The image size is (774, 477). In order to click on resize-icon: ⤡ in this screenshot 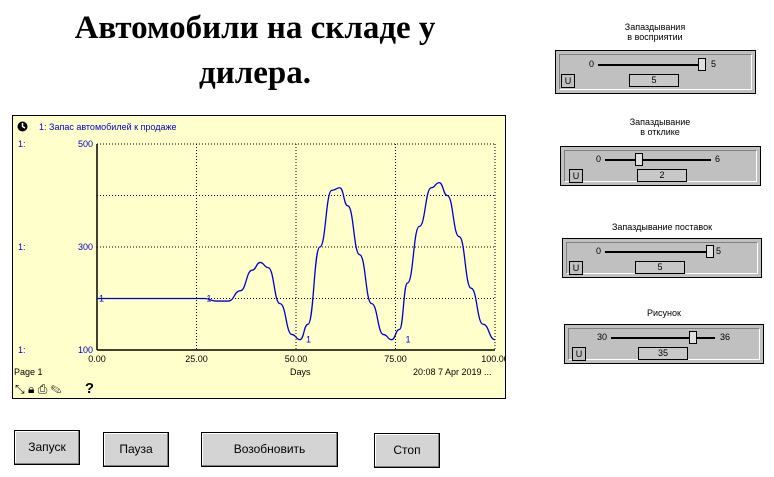, I will do `click(20, 389)`.